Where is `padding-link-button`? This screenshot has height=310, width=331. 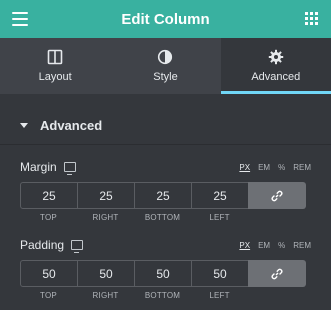
padding-link-button is located at coordinates (277, 273).